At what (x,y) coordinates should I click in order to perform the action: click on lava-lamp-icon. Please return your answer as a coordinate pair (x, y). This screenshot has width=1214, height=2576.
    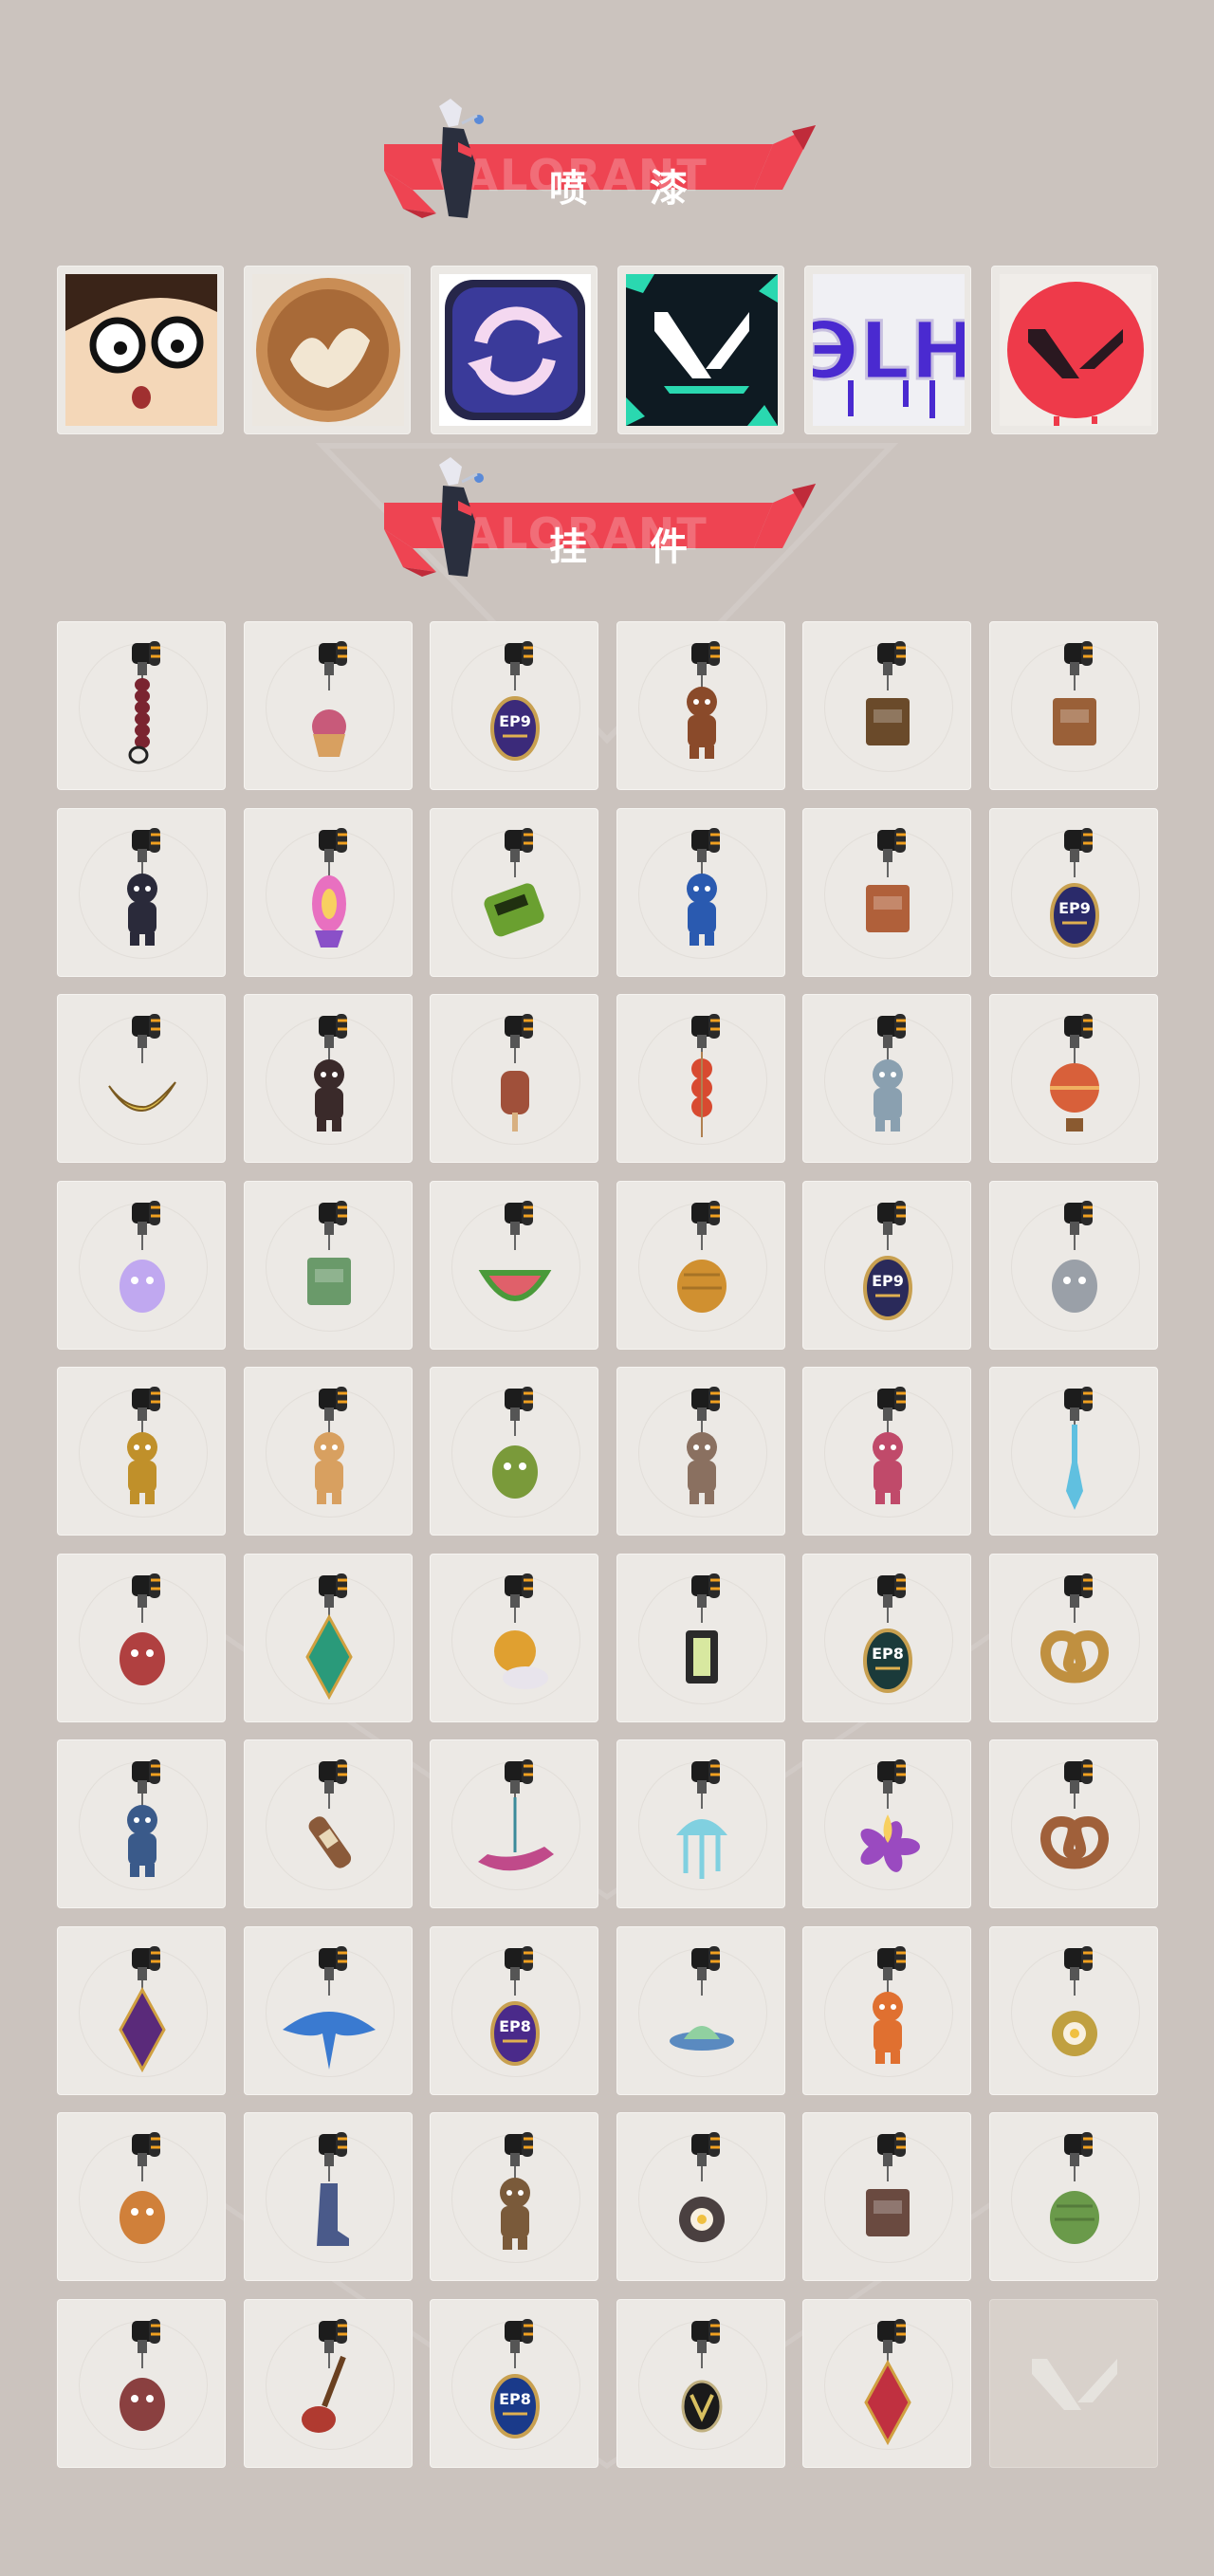
    Looking at the image, I should click on (329, 888).